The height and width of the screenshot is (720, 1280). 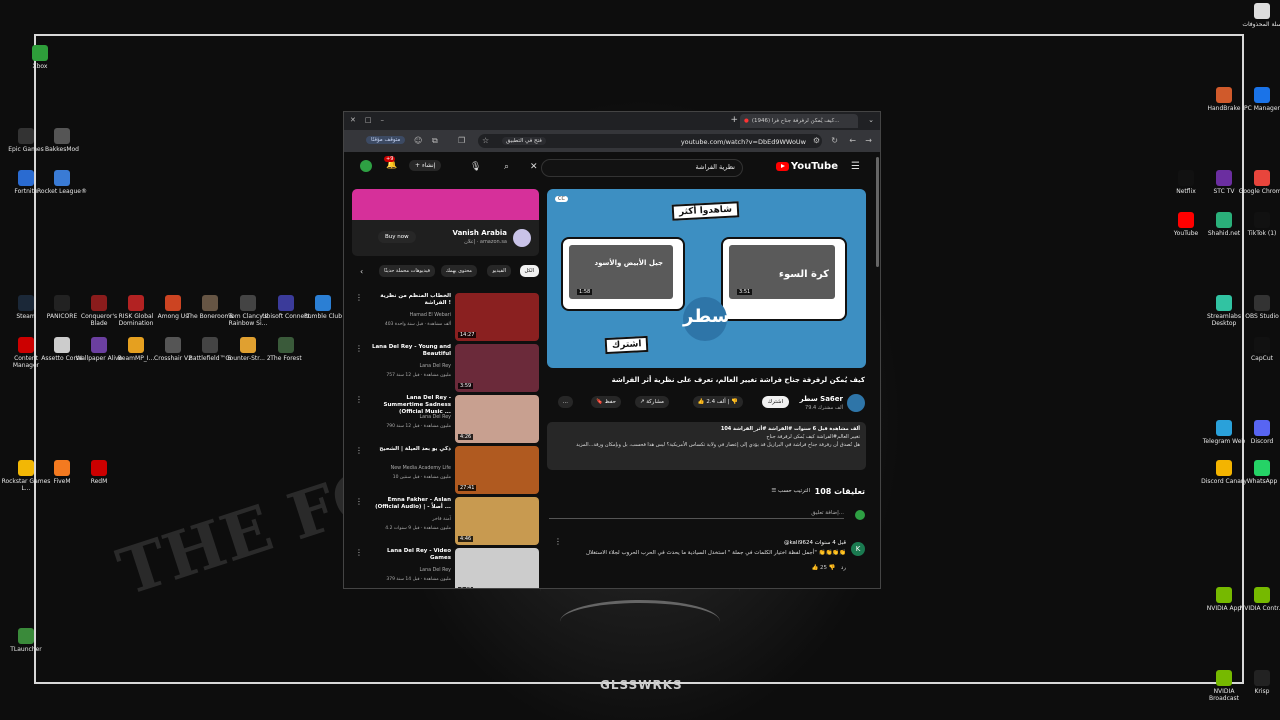 What do you see at coordinates (1258, 682) in the screenshot?
I see `desktop-shortcut: Krisp` at bounding box center [1258, 682].